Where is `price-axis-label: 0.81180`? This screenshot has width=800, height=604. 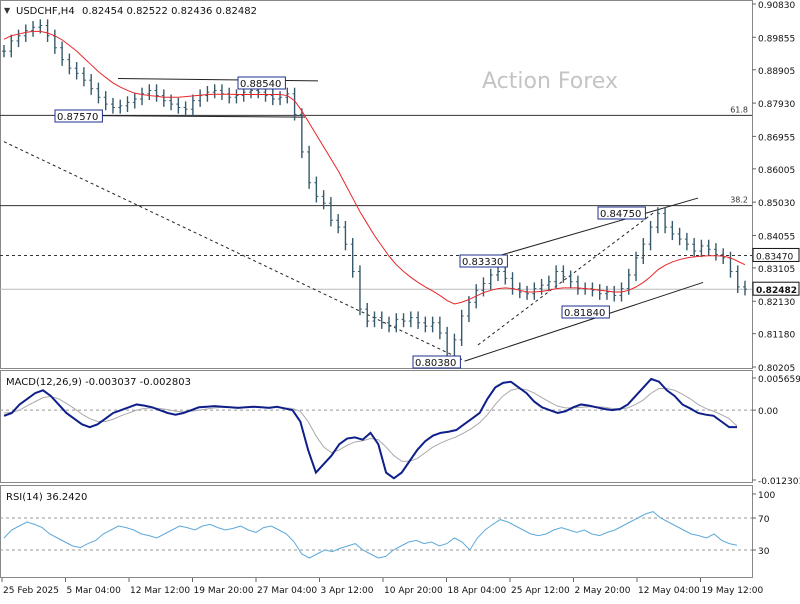 price-axis-label: 0.81180 is located at coordinates (776, 336).